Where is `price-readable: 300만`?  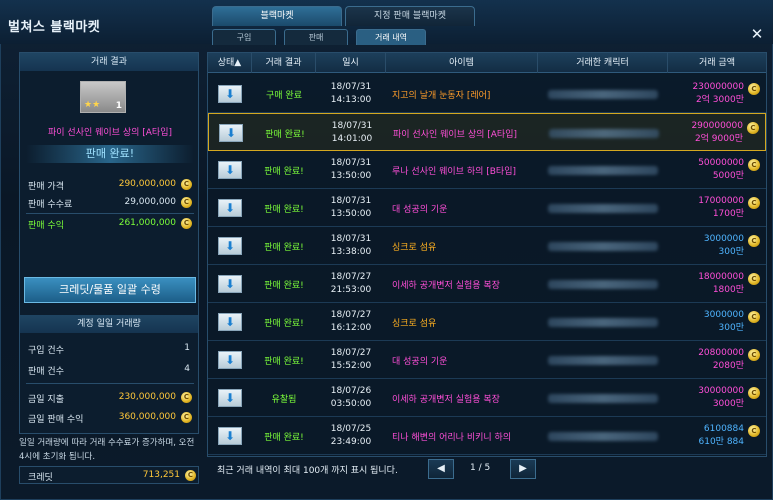 price-readable: 300만 is located at coordinates (731, 252).